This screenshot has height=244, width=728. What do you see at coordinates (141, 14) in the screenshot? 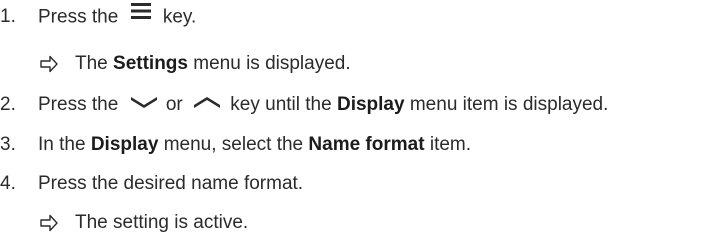
I see `menu-icon` at bounding box center [141, 14].